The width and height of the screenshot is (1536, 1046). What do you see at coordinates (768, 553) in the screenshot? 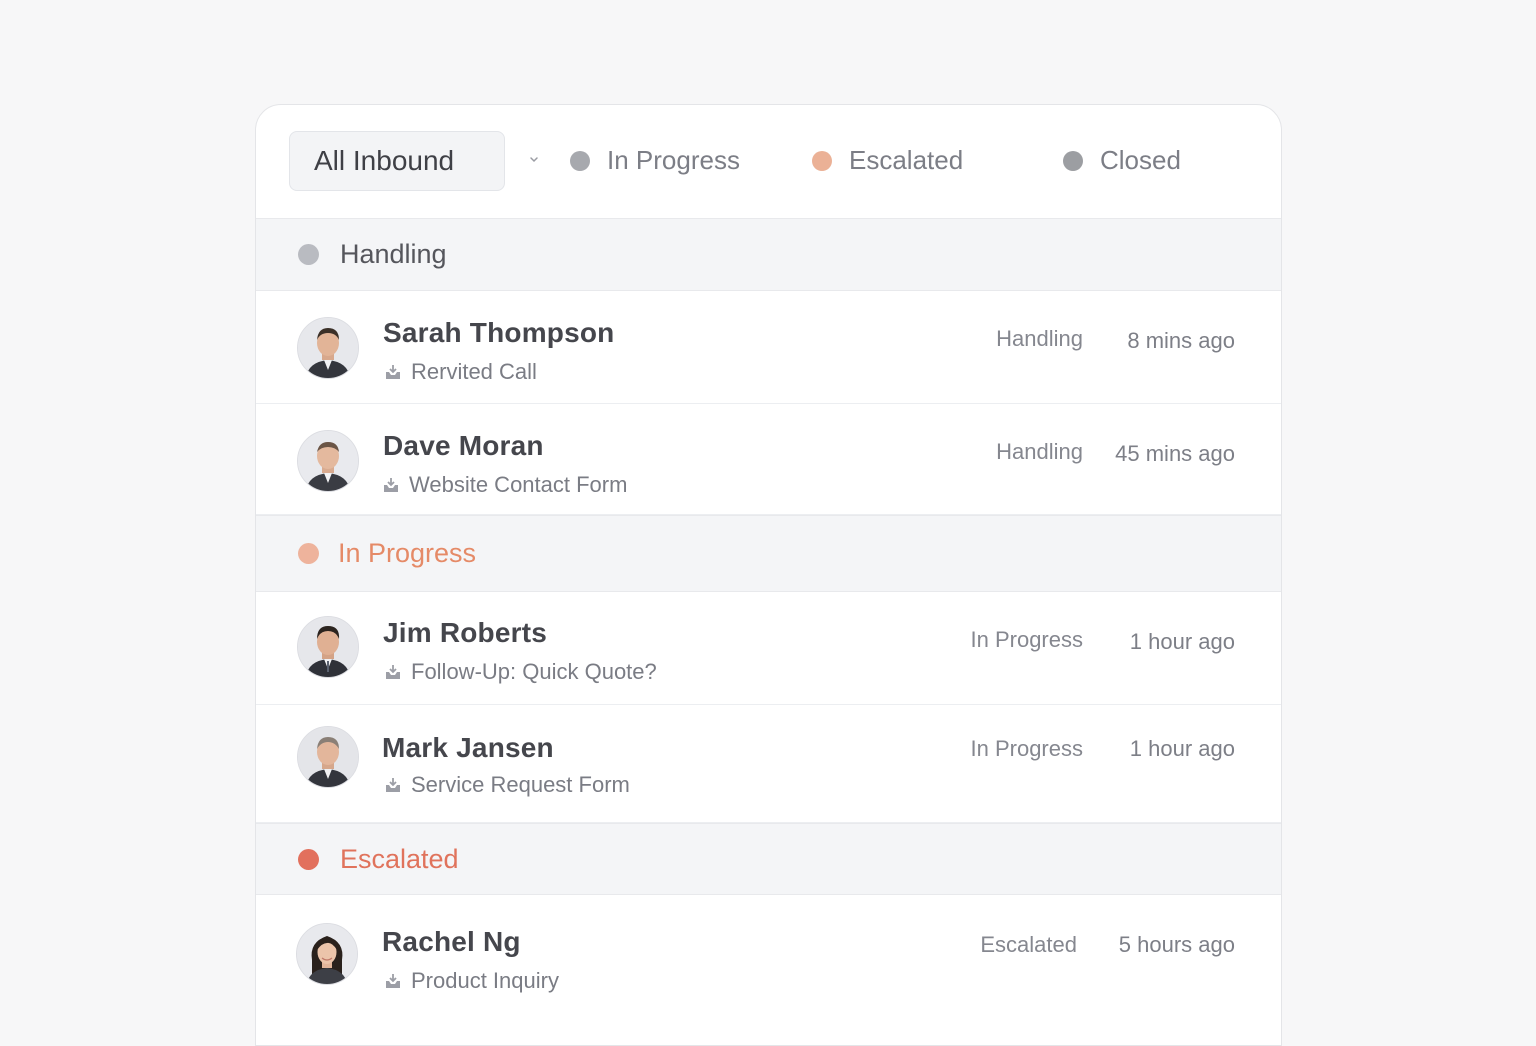
I see `section-header-in-progress: In Progress` at bounding box center [768, 553].